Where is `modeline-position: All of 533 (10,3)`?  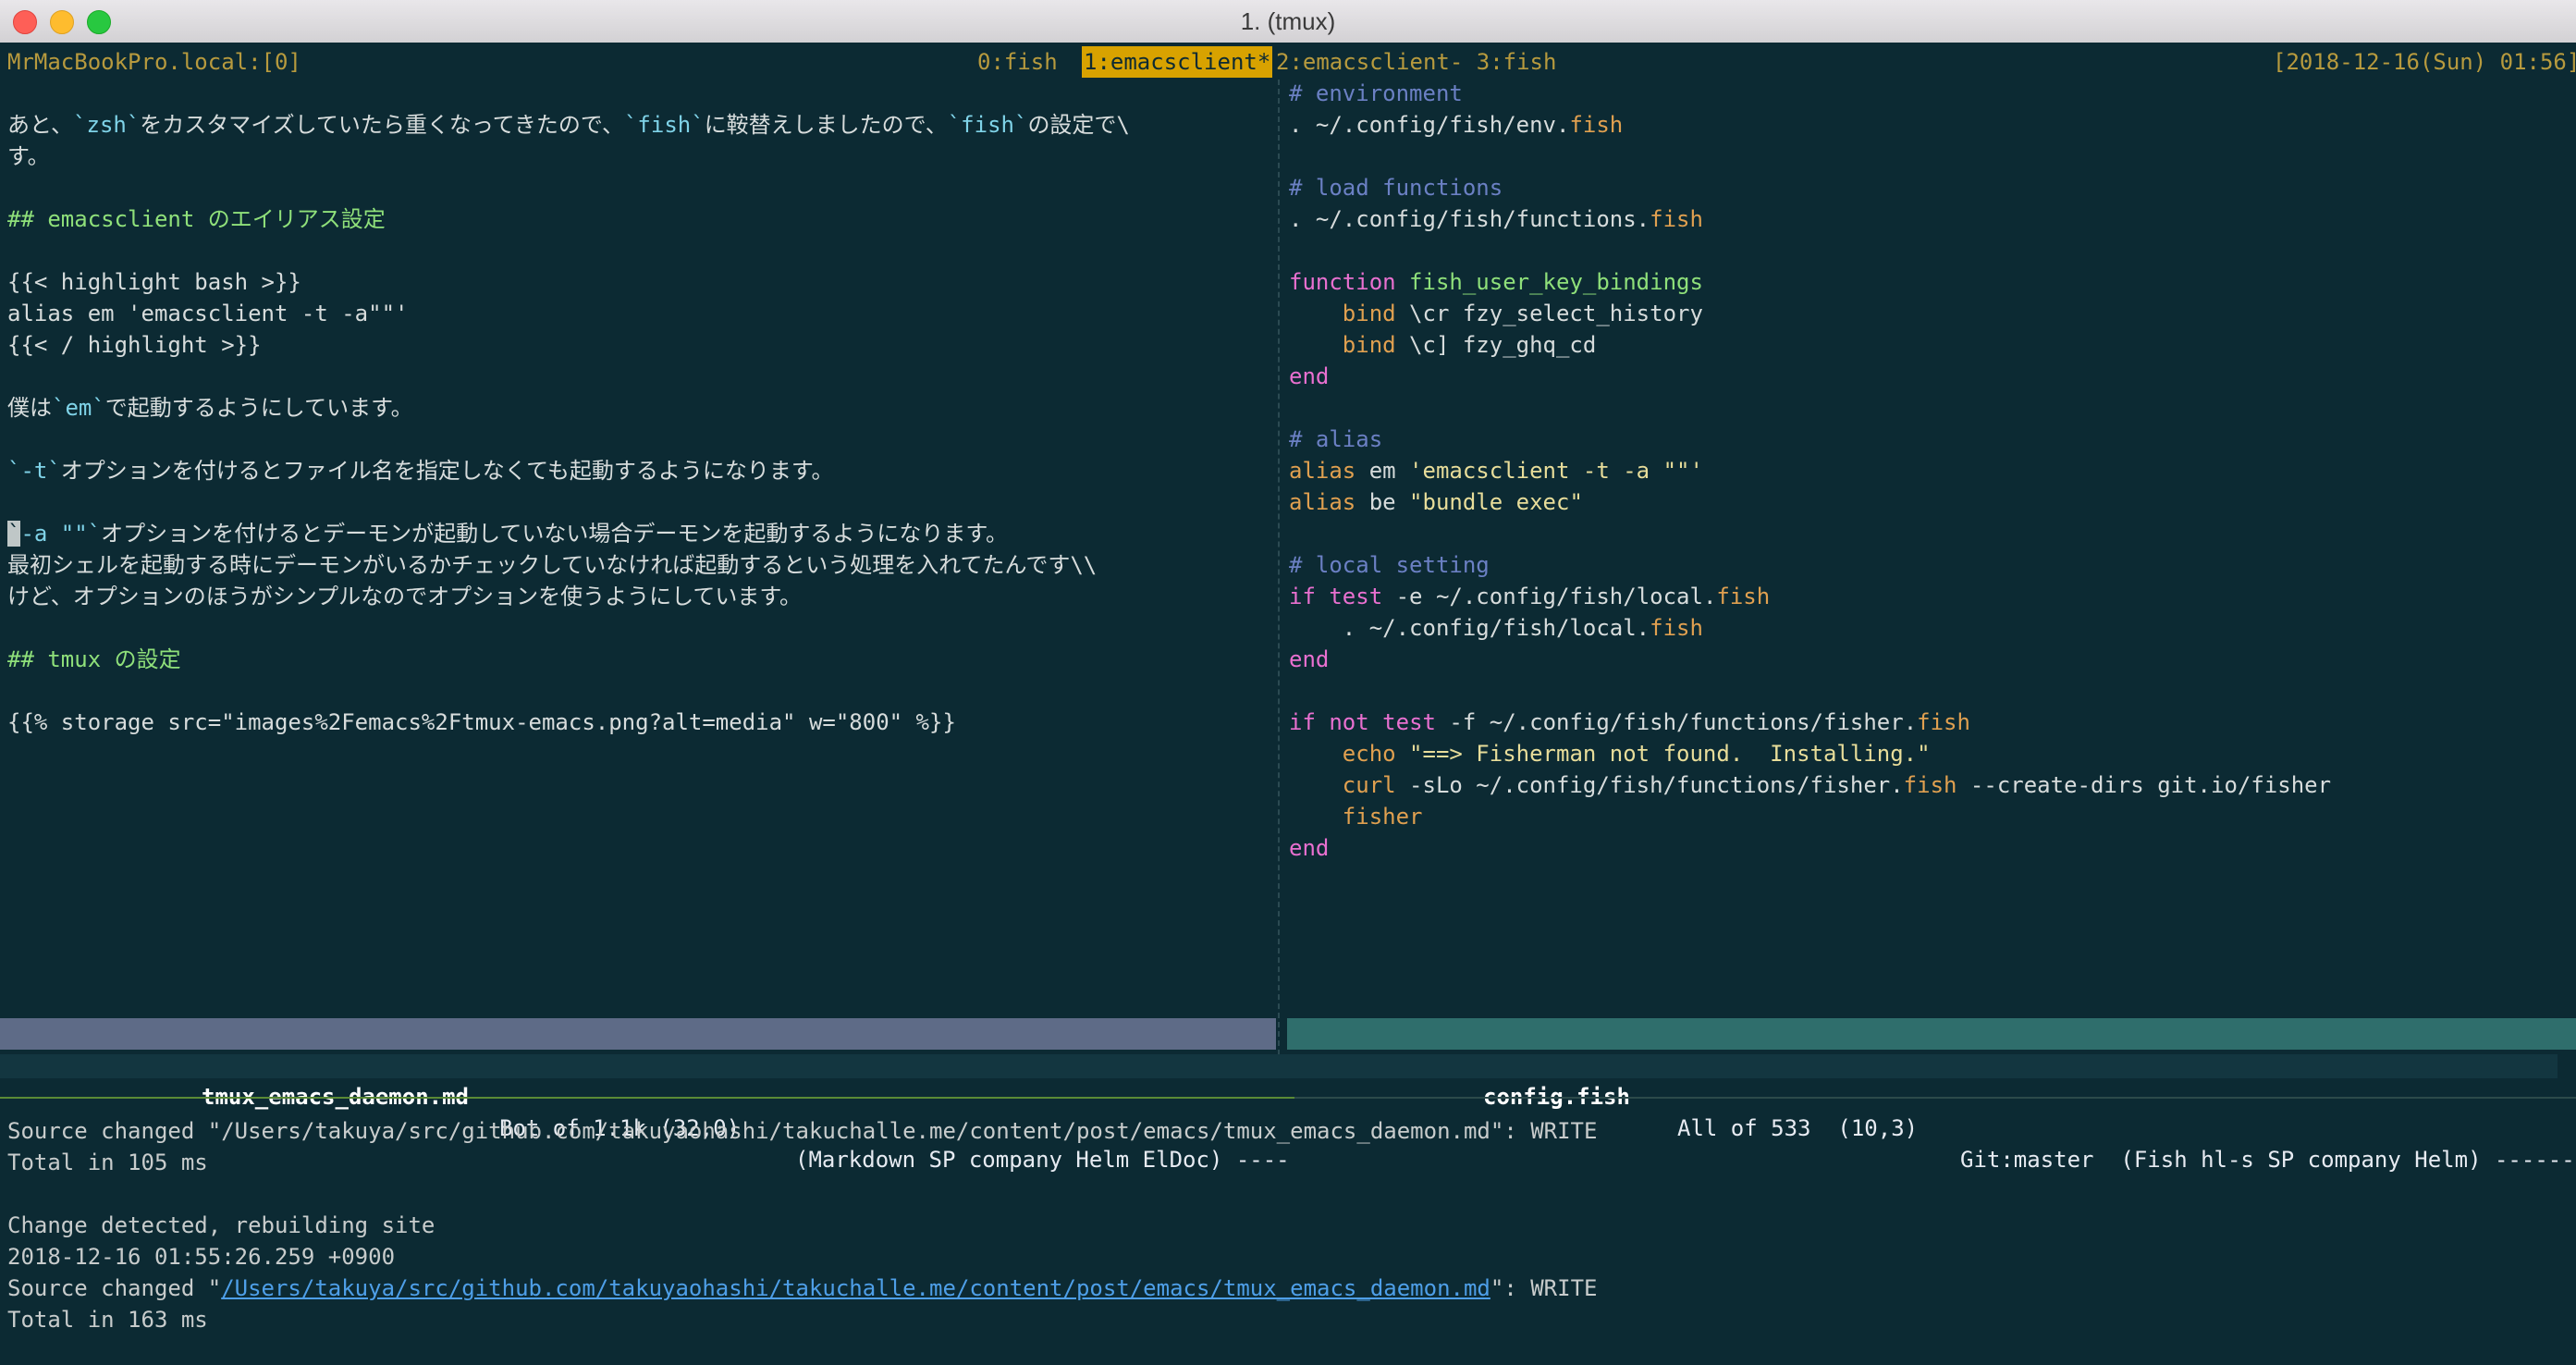
modeline-position: All of 533 (10,3) is located at coordinates (1798, 1128).